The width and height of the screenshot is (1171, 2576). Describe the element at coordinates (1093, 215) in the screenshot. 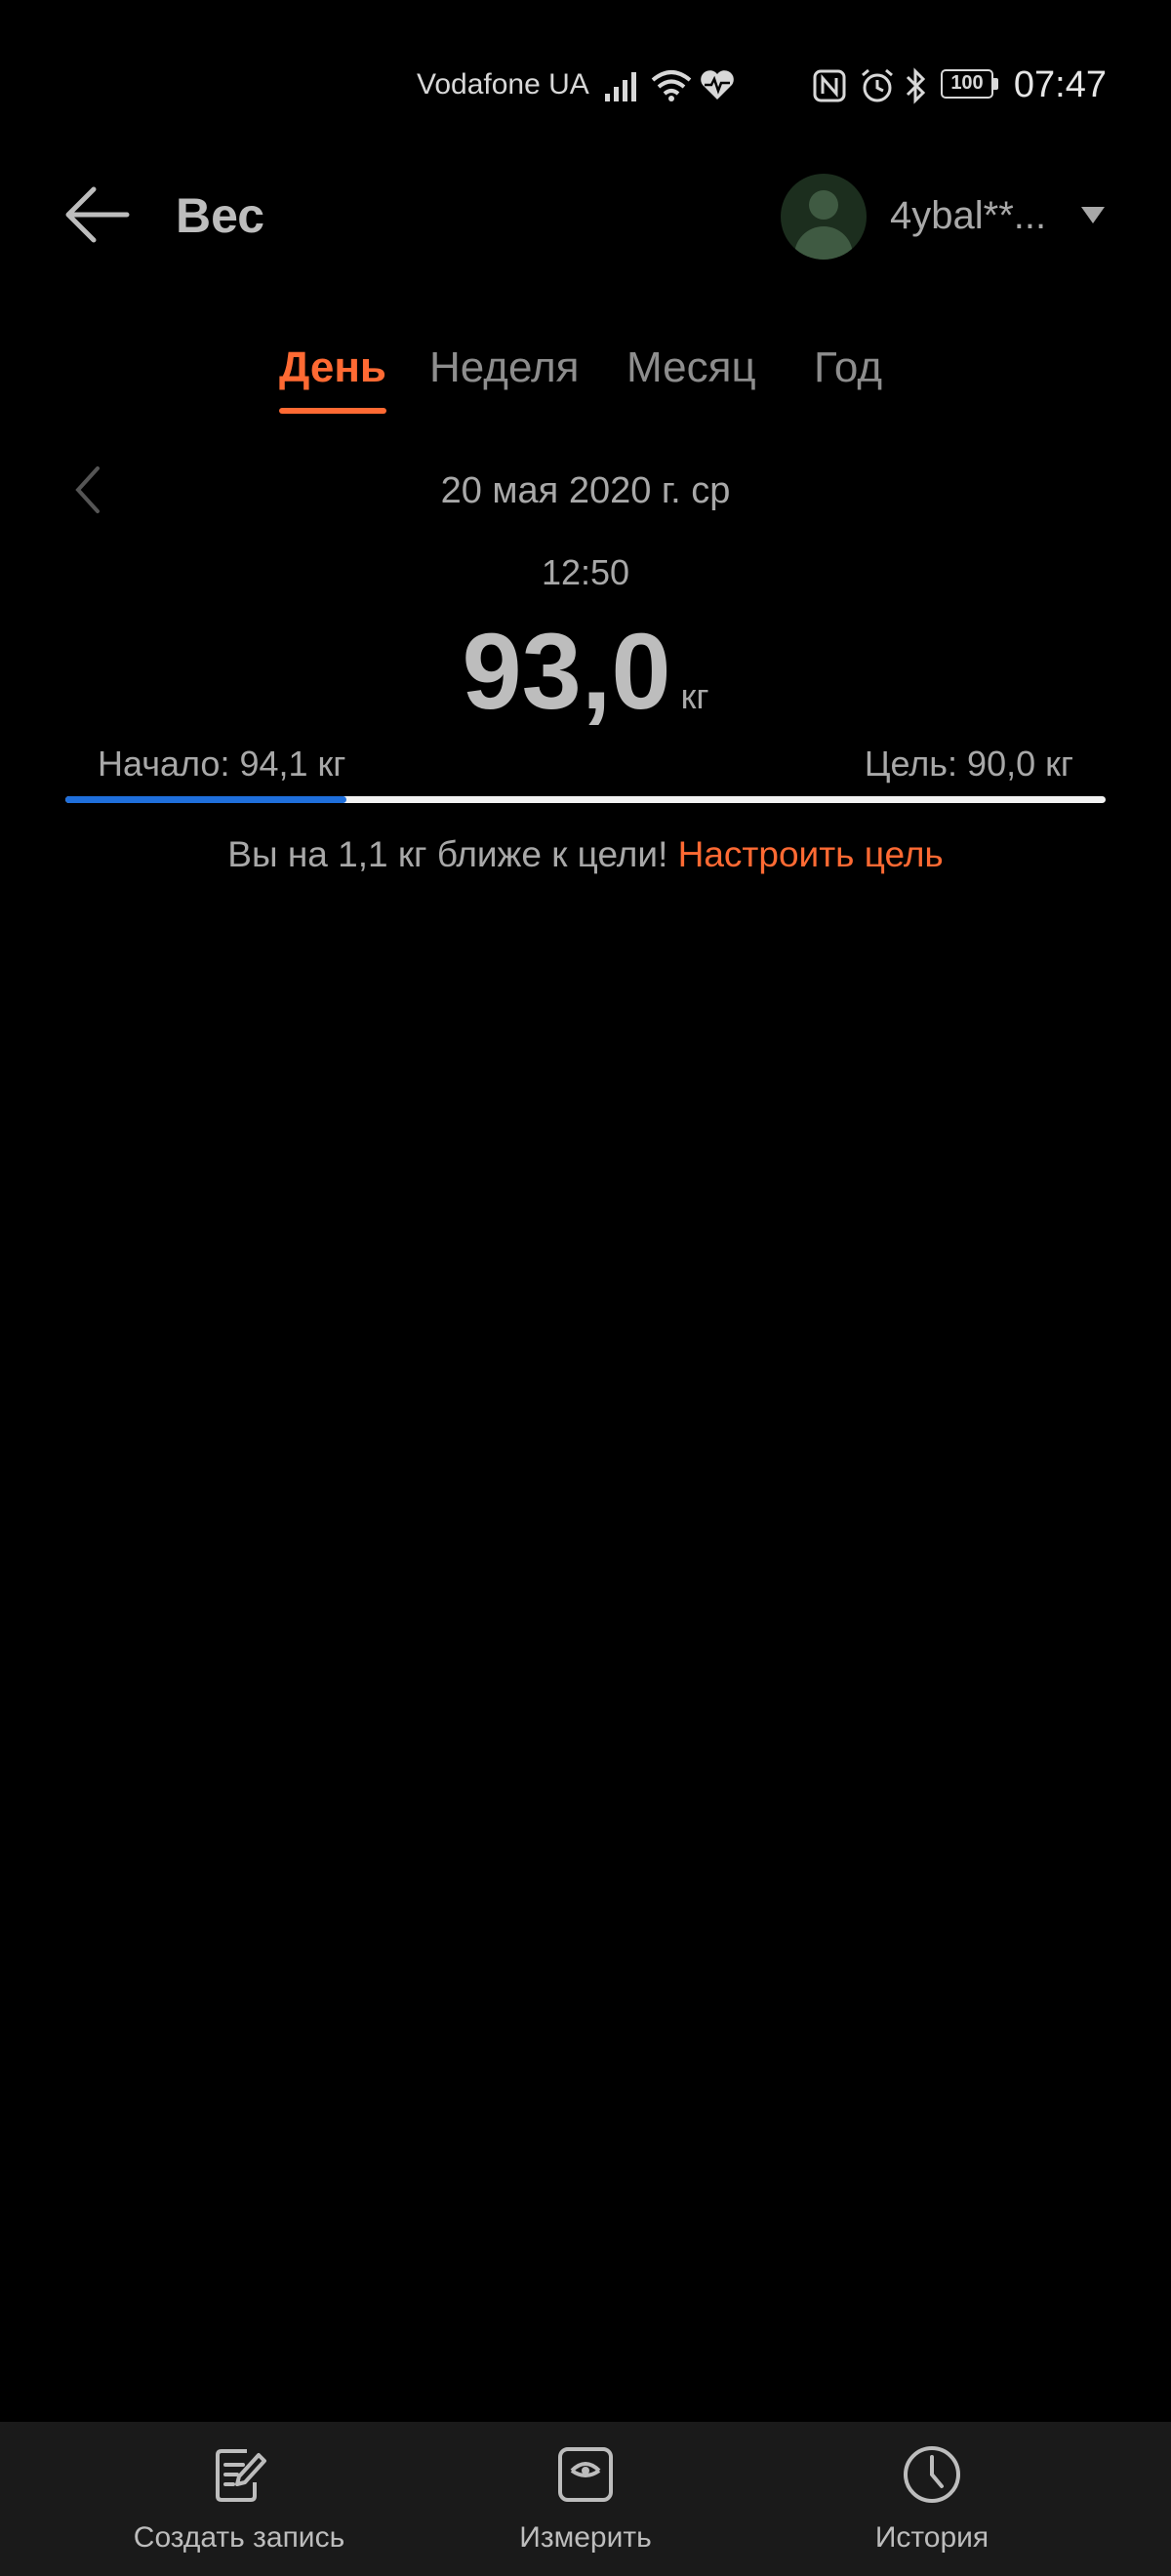

I see `chevron-down-icon` at that location.